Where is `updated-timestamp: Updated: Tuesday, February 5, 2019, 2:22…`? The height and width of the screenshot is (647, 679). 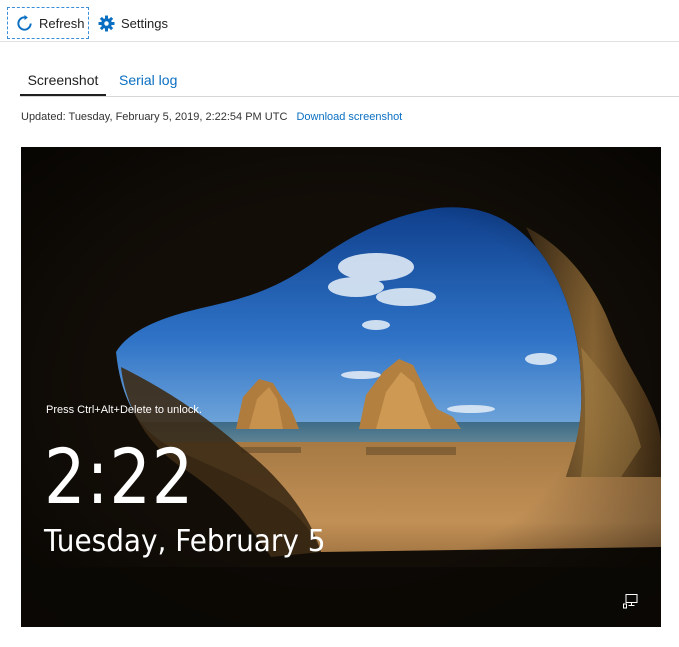 updated-timestamp: Updated: Tuesday, February 5, 2019, 2:22… is located at coordinates (154, 117).